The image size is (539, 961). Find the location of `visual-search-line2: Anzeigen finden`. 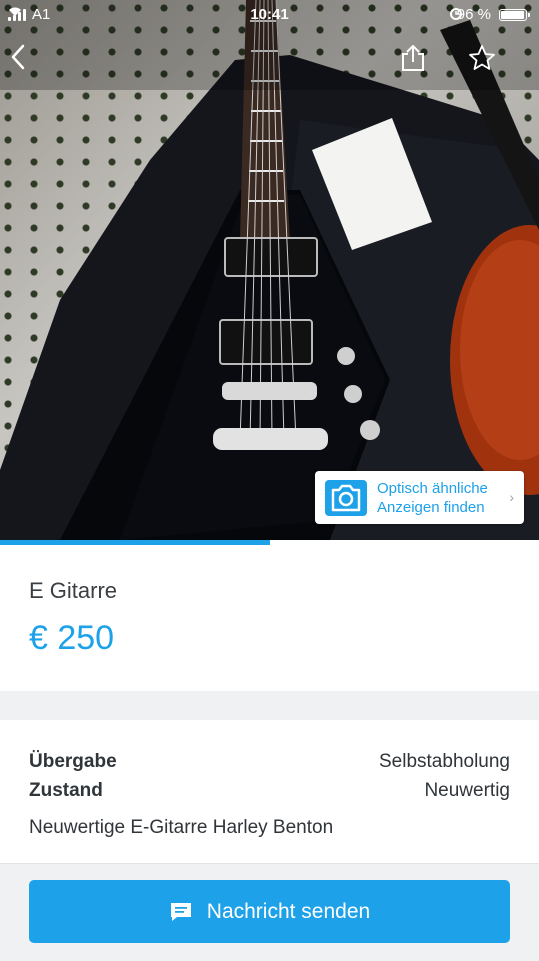

visual-search-line2: Anzeigen finden is located at coordinates (431, 507).